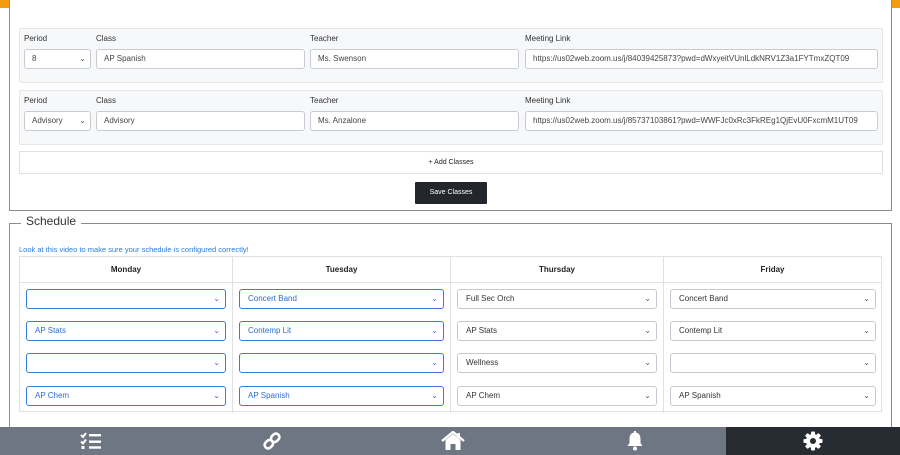  I want to click on bell-icon, so click(635, 441).